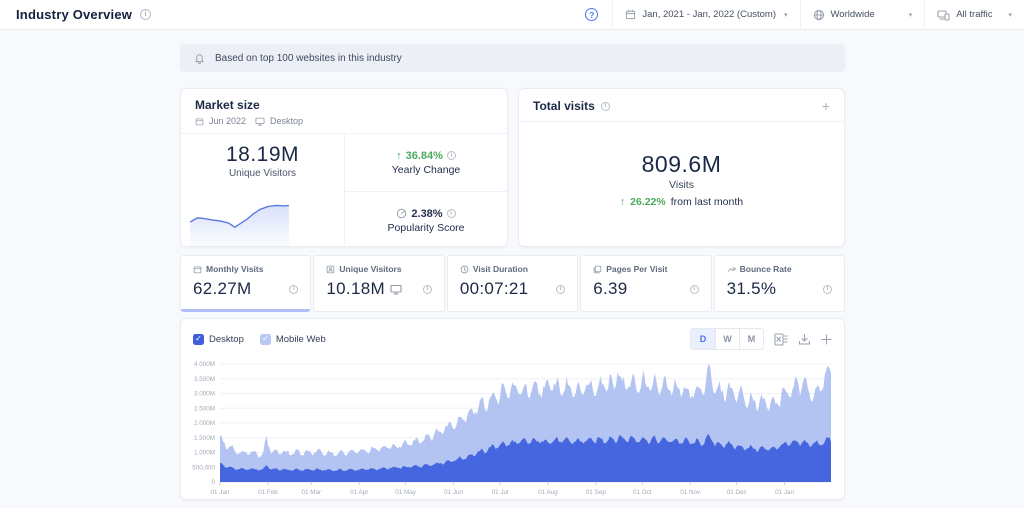 This screenshot has height=508, width=1024. I want to click on tile-label: Bounce Rate, so click(765, 269).